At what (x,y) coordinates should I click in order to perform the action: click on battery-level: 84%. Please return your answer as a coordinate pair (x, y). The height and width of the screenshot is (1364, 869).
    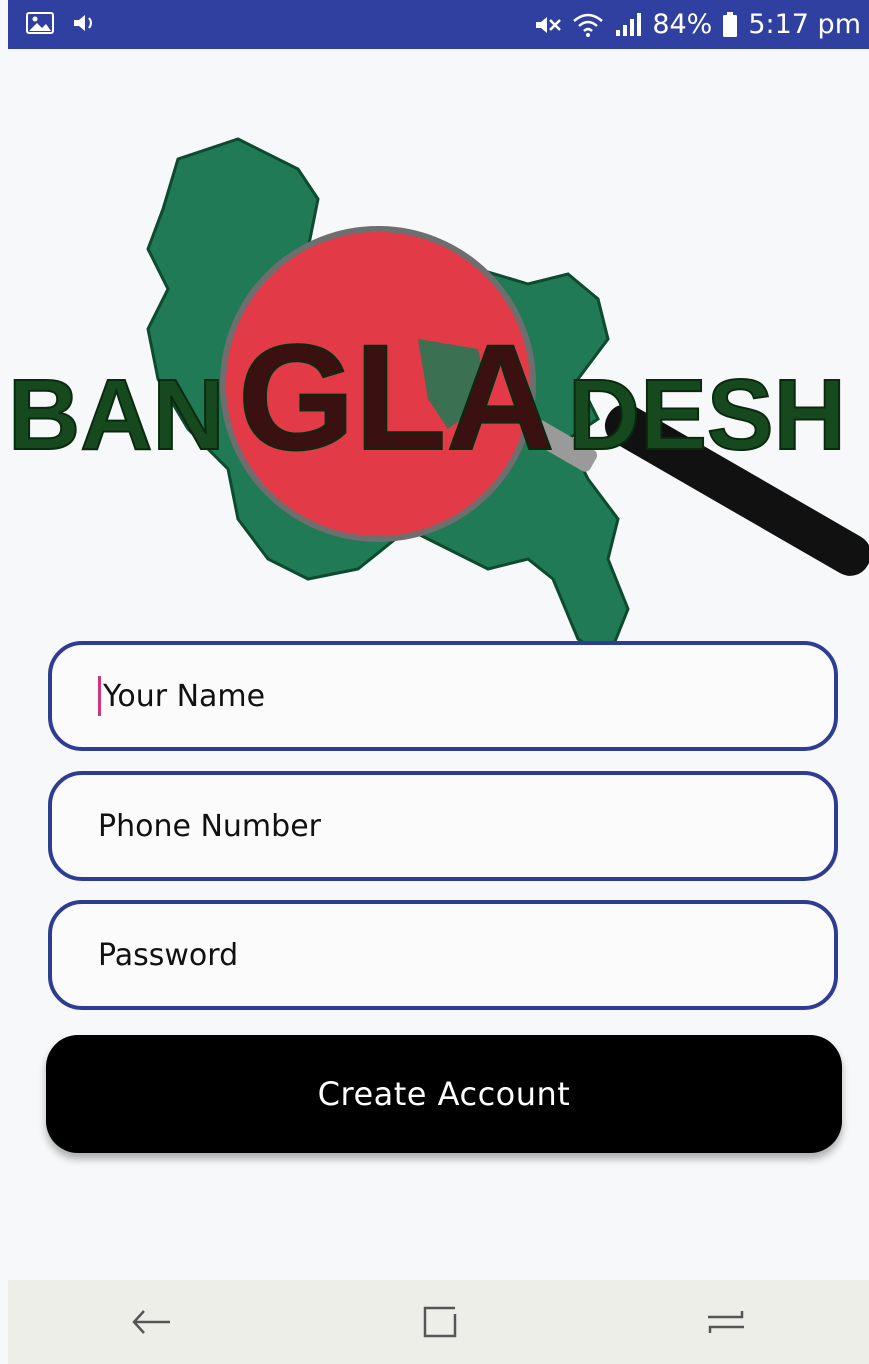
    Looking at the image, I should click on (682, 24).